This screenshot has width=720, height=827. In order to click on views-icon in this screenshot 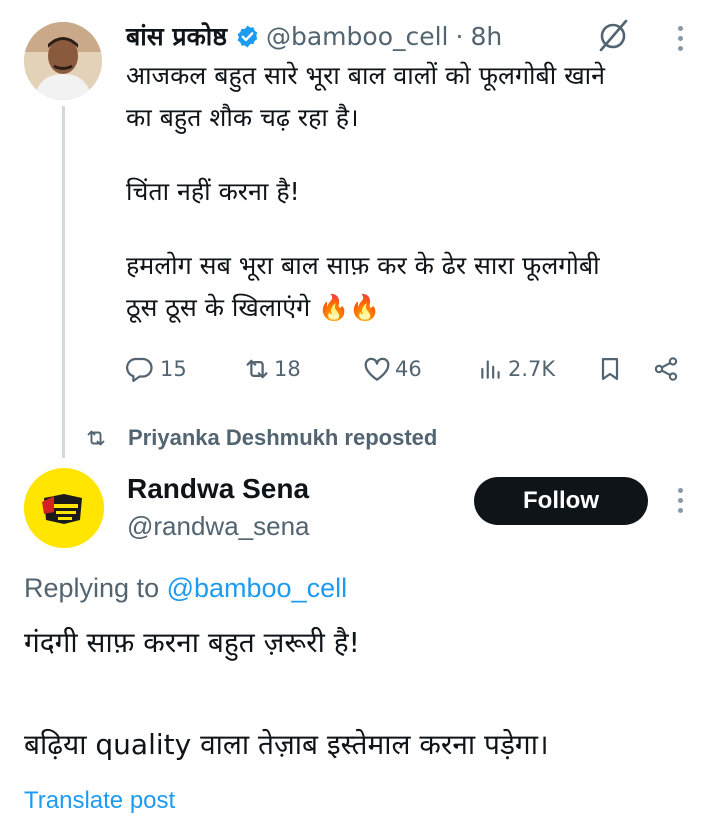, I will do `click(490, 369)`.